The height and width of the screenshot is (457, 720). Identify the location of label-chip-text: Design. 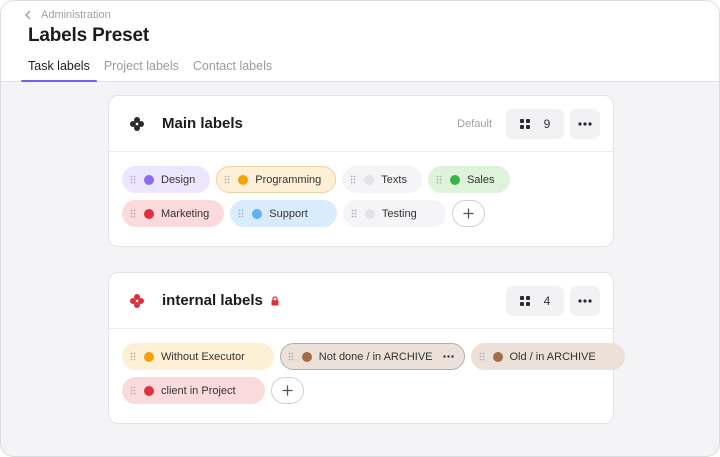
(178, 179).